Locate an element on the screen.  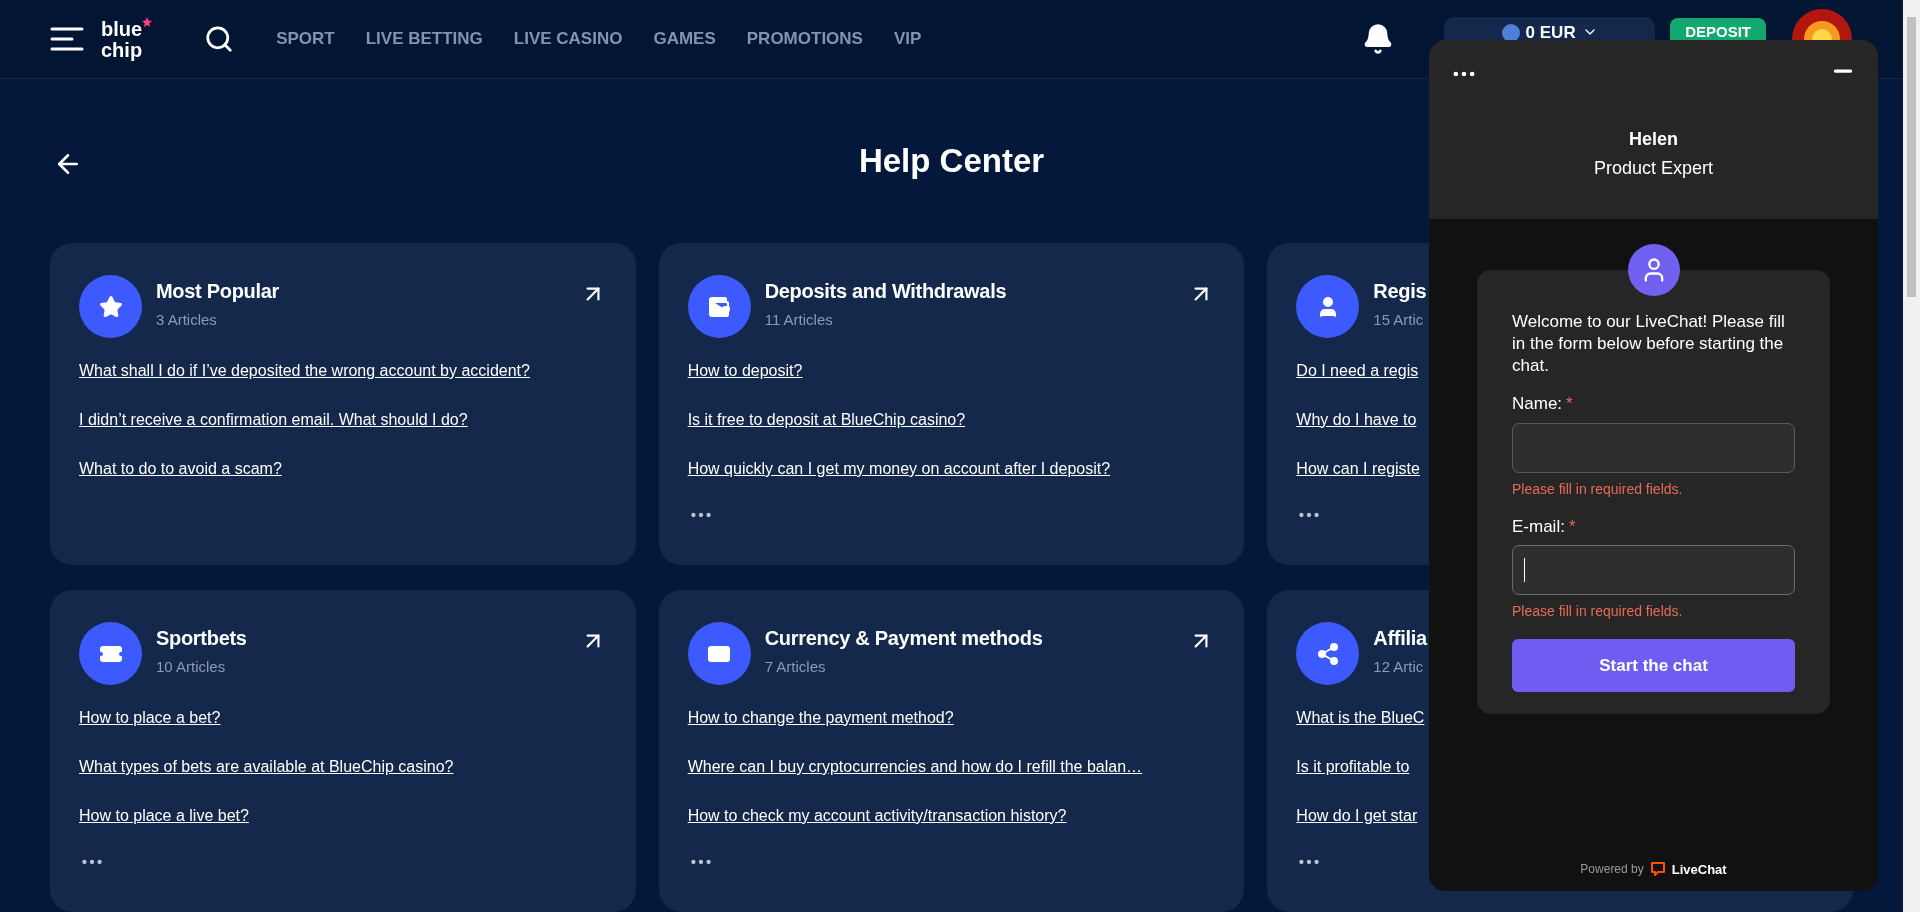
logo: blue chip is located at coordinates (127, 39).